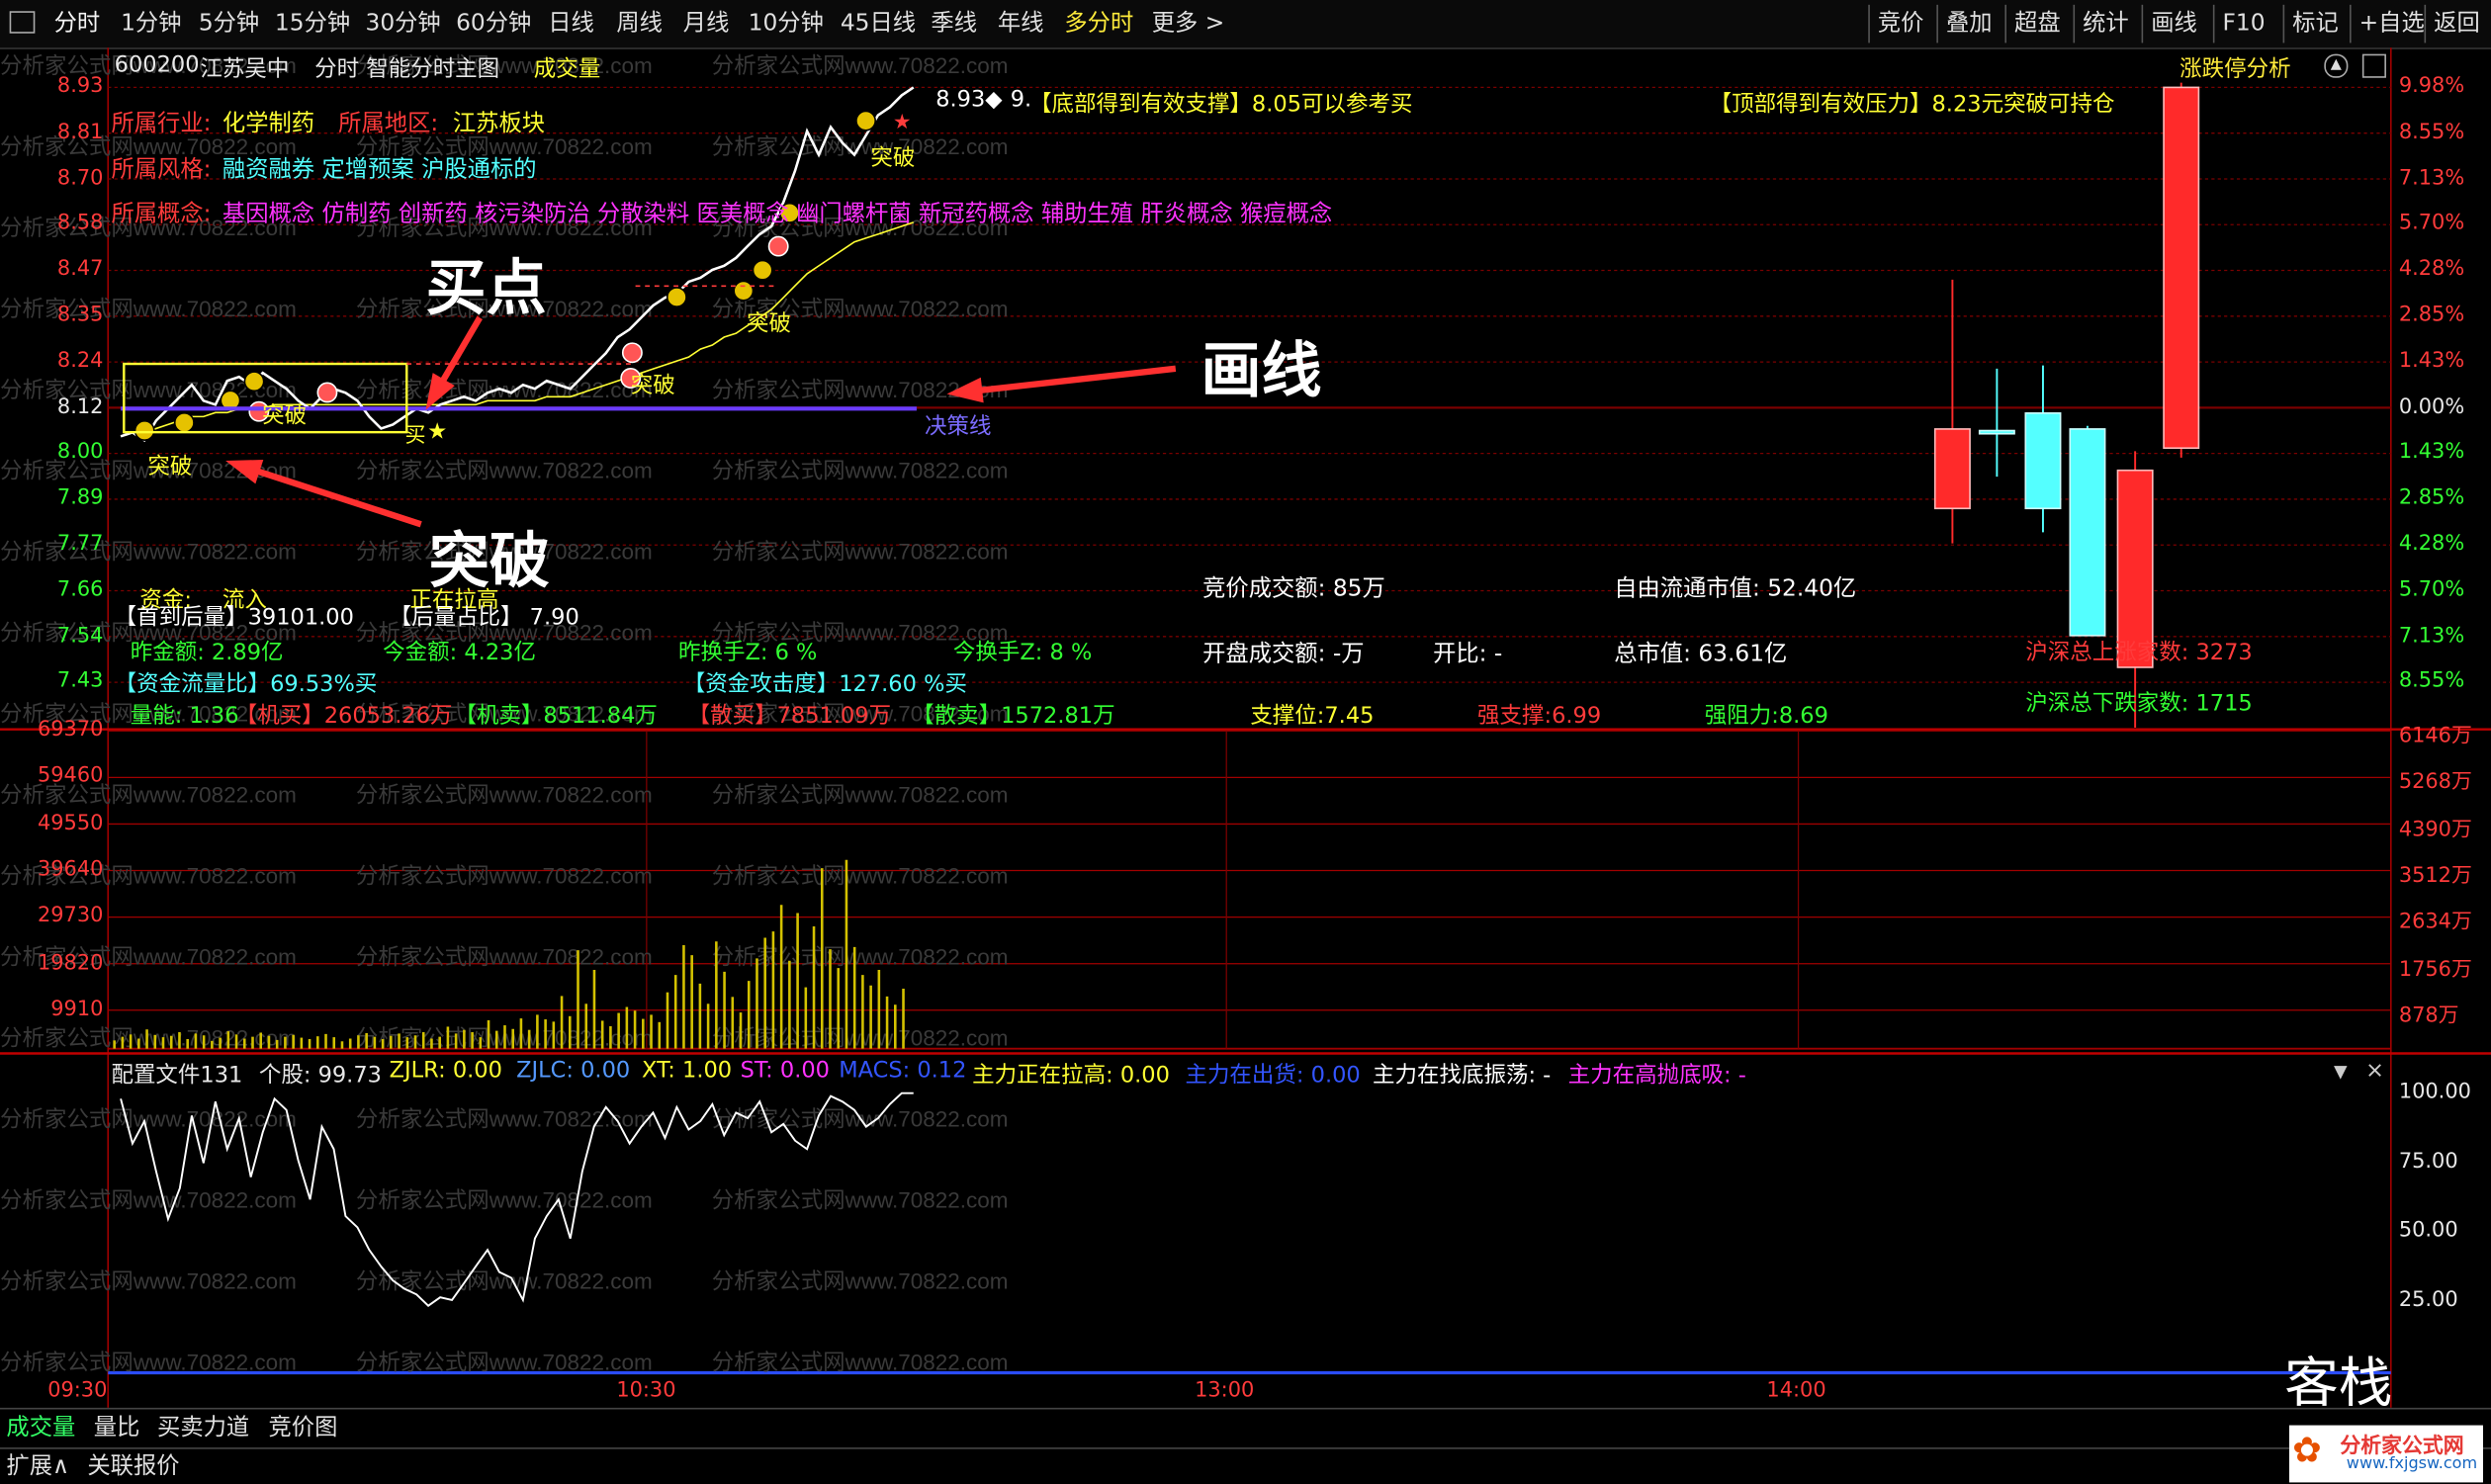 This screenshot has width=2491, height=1484. What do you see at coordinates (70, 776) in the screenshot?
I see `volume-tick-label: 59460` at bounding box center [70, 776].